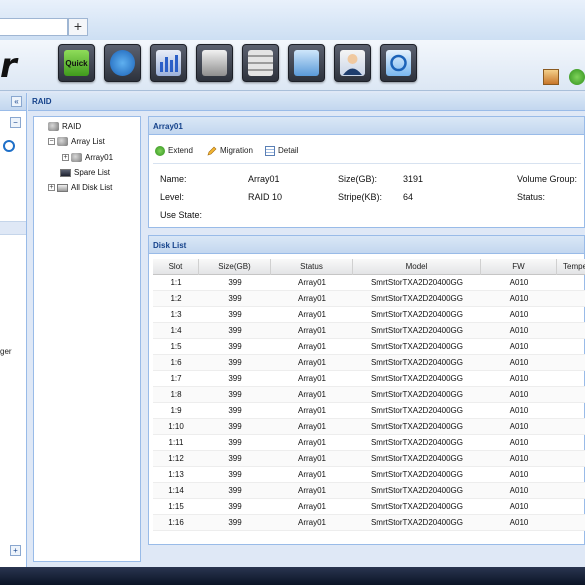  What do you see at coordinates (176, 410) in the screenshot?
I see `slot-cell: 1:9` at bounding box center [176, 410].